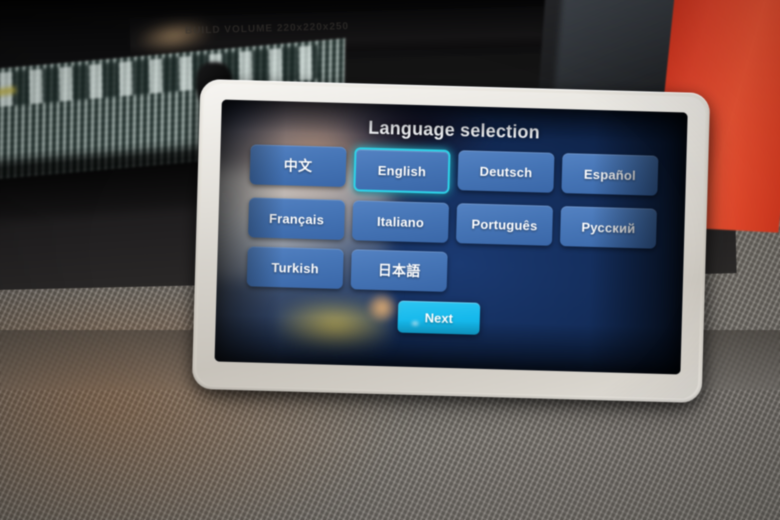  I want to click on language-button-russian: Русский, so click(608, 227).